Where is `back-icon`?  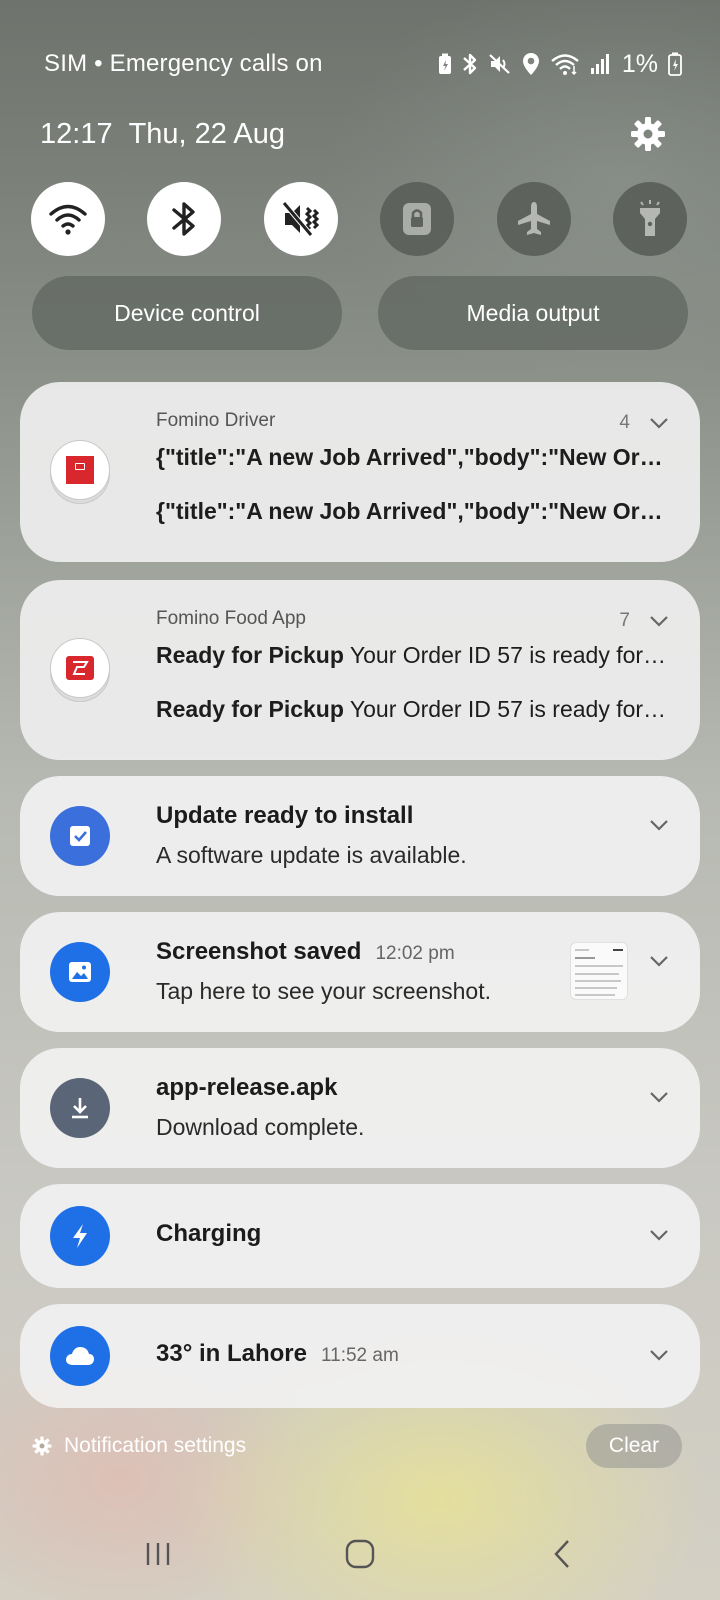
back-icon is located at coordinates (561, 1554).